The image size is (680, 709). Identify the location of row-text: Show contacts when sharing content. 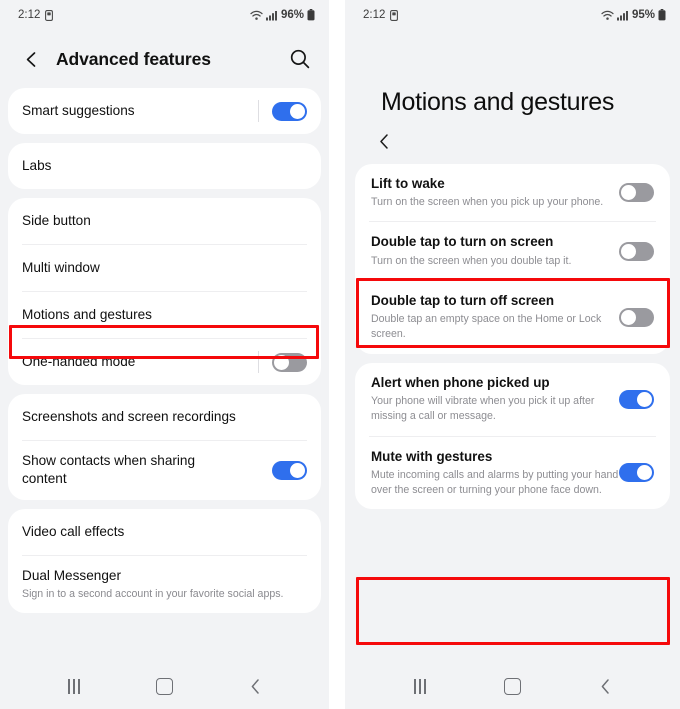
(142, 470).